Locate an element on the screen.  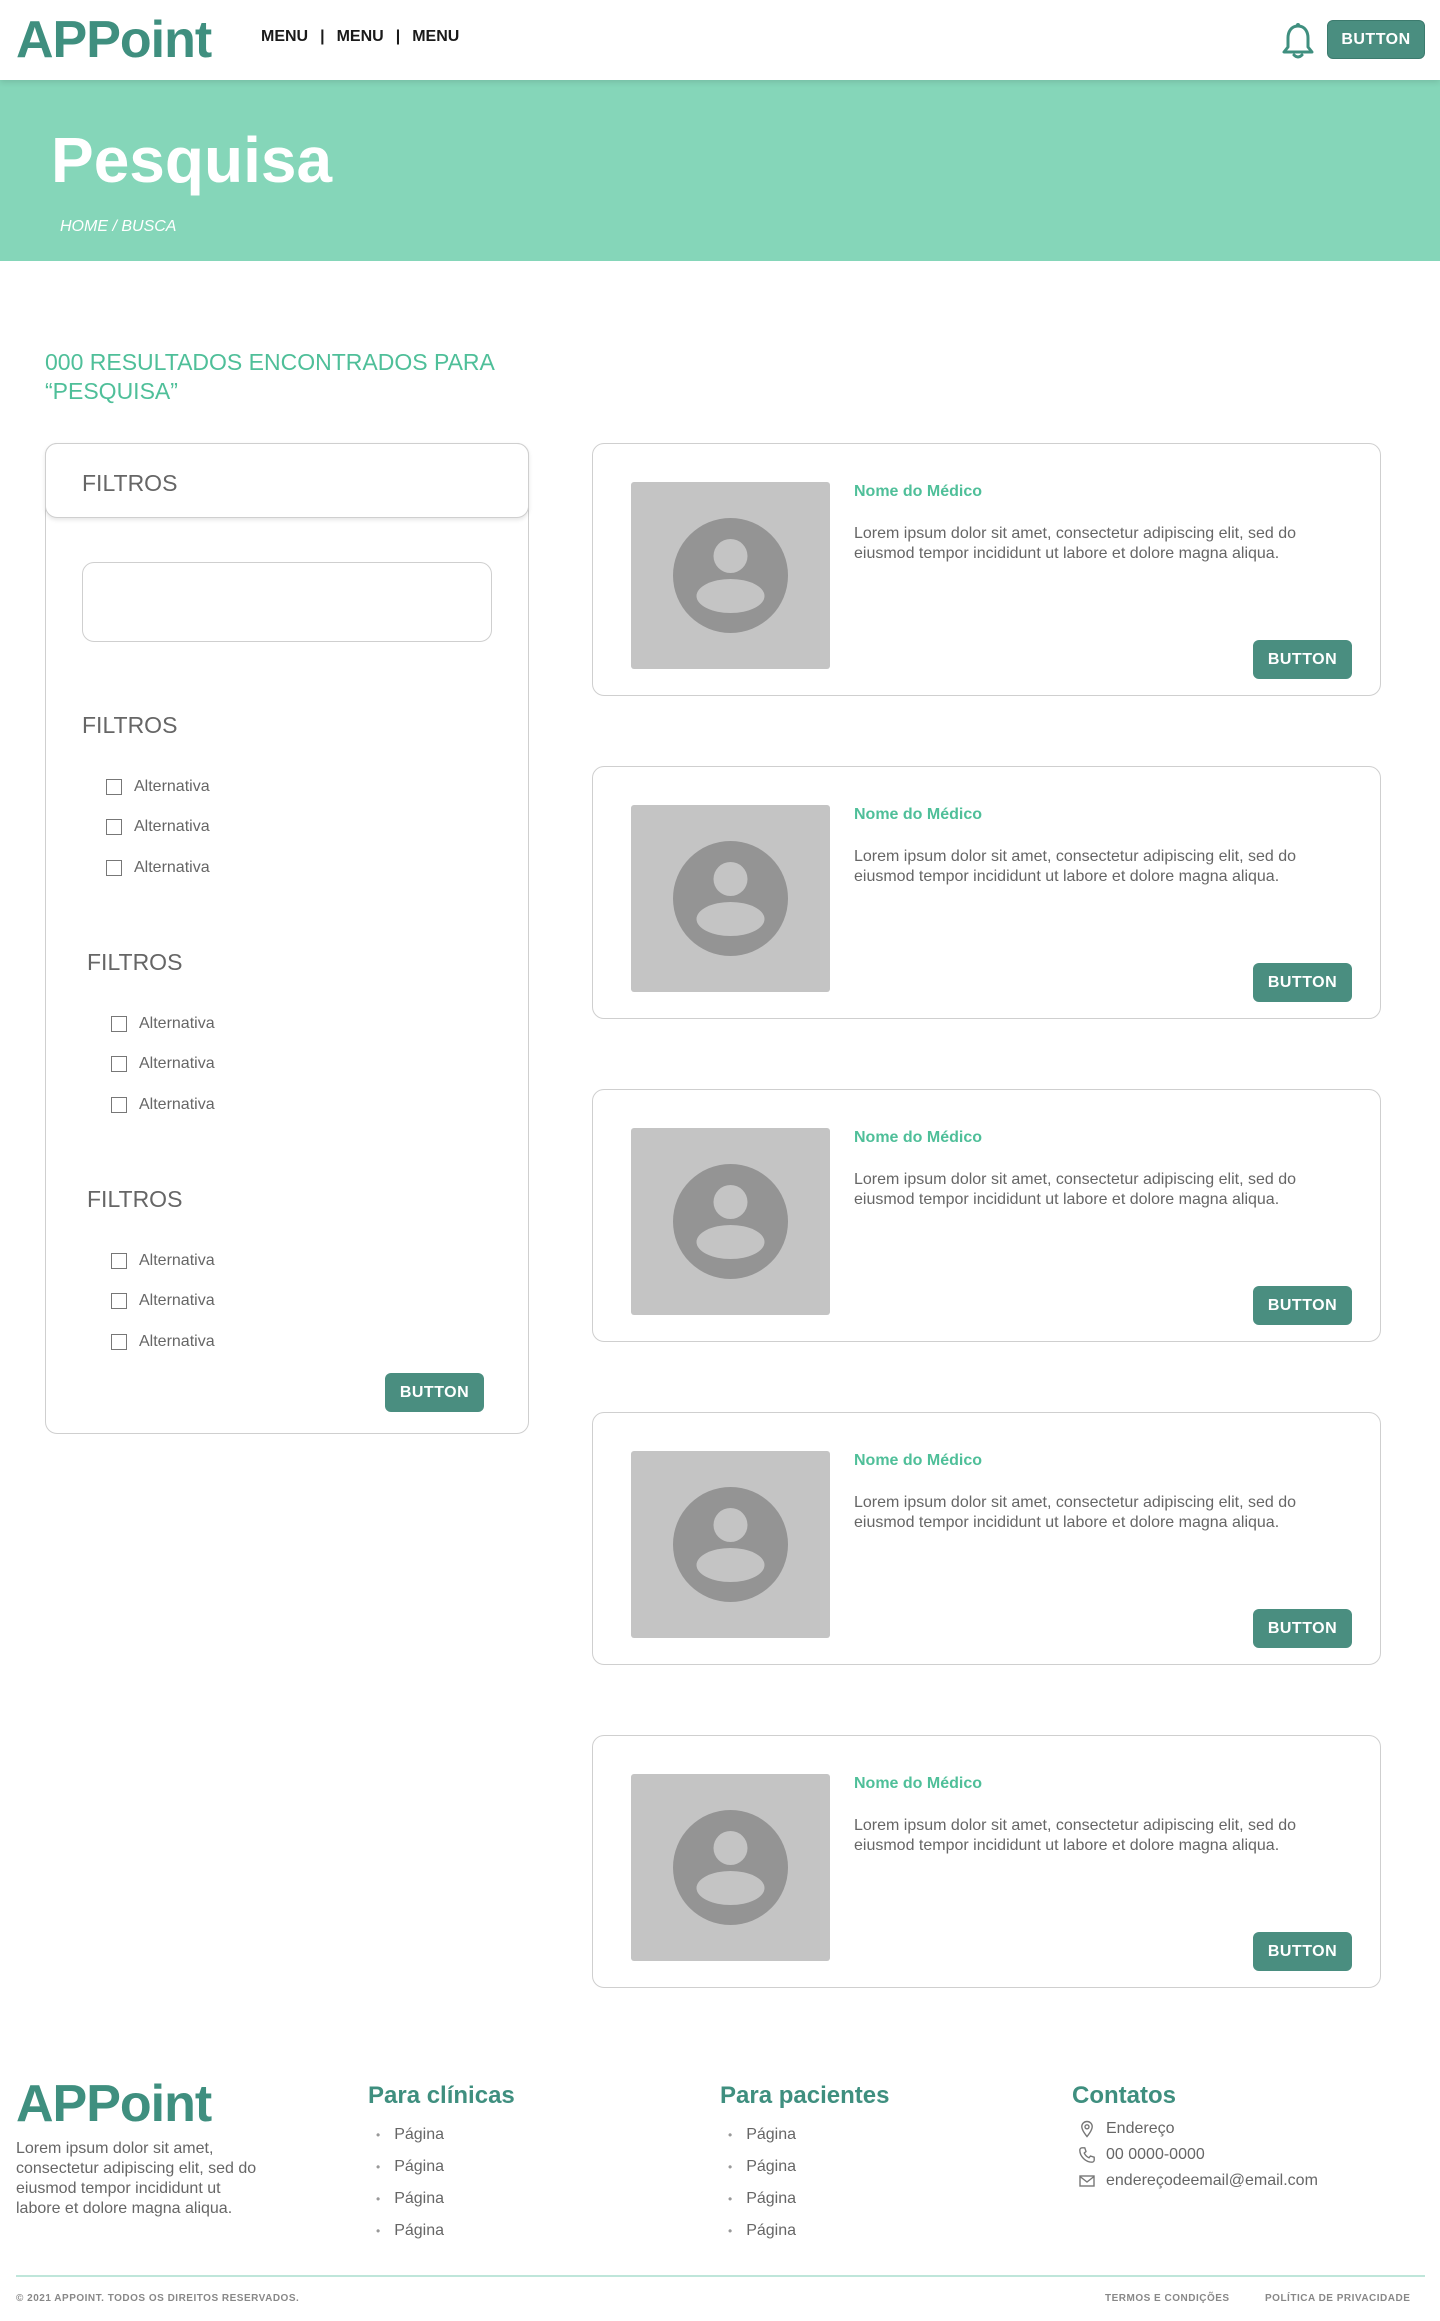
contact-phone-text: 00 0000-0000 is located at coordinates (1155, 2155).